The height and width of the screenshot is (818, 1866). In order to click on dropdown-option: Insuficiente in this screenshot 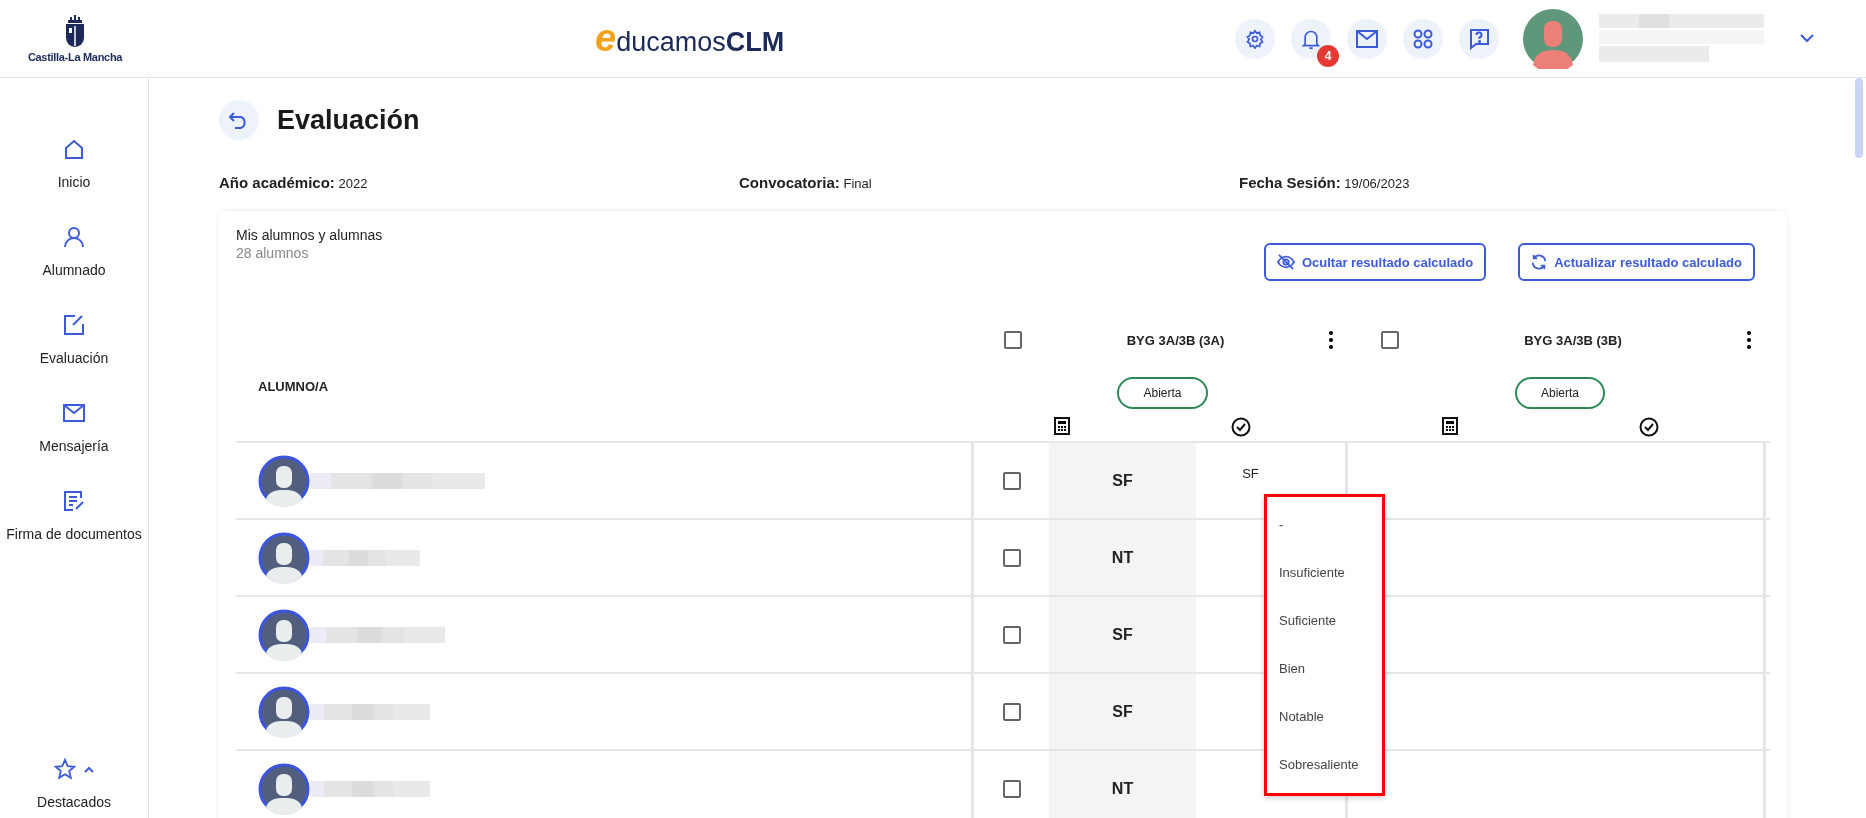, I will do `click(1324, 573)`.